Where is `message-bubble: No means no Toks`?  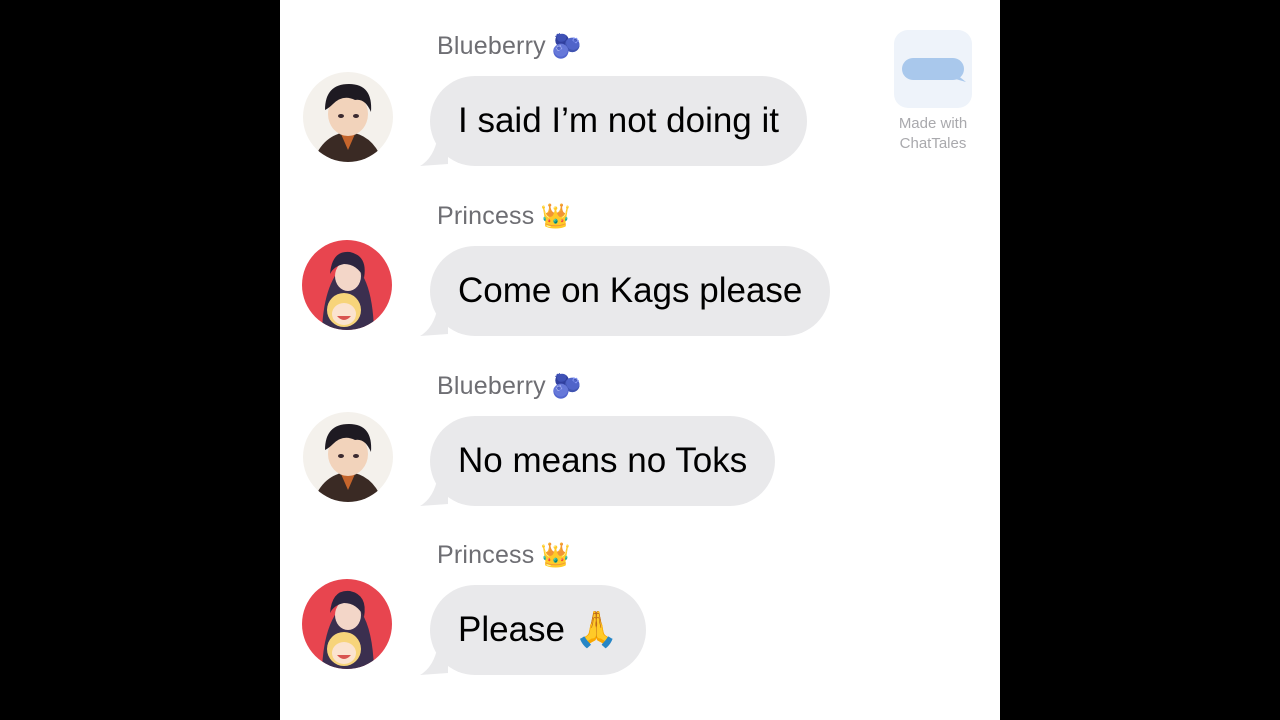 message-bubble: No means no Toks is located at coordinates (603, 461).